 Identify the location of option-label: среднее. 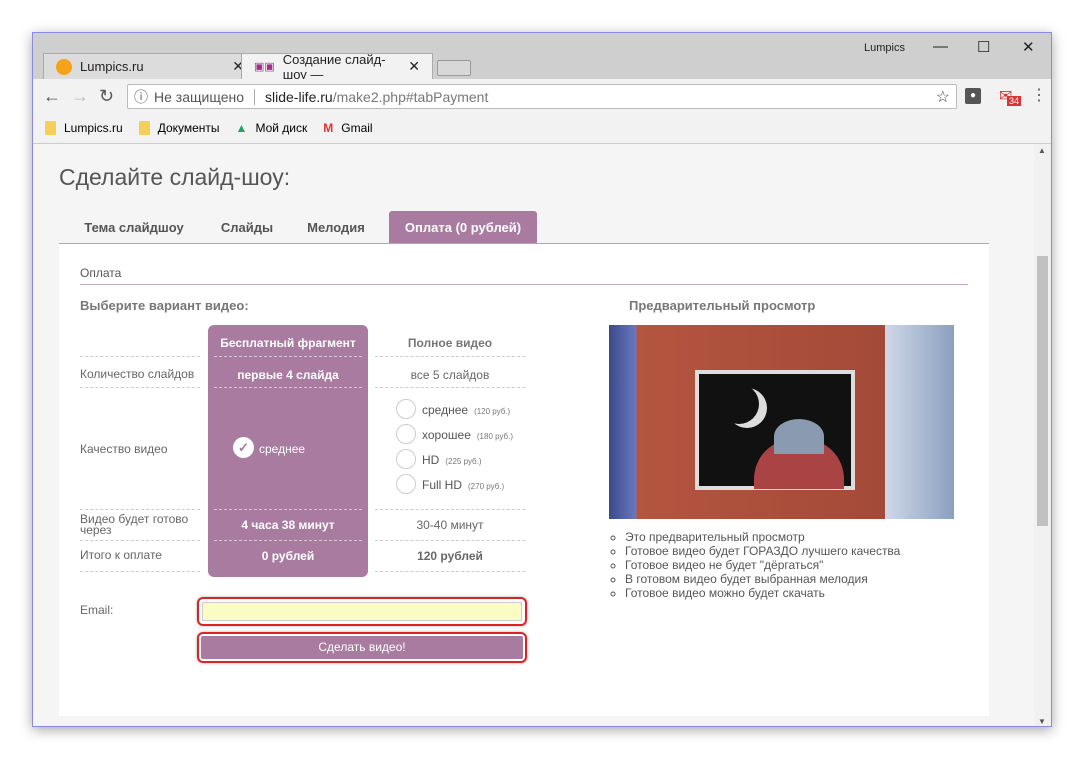
(445, 410).